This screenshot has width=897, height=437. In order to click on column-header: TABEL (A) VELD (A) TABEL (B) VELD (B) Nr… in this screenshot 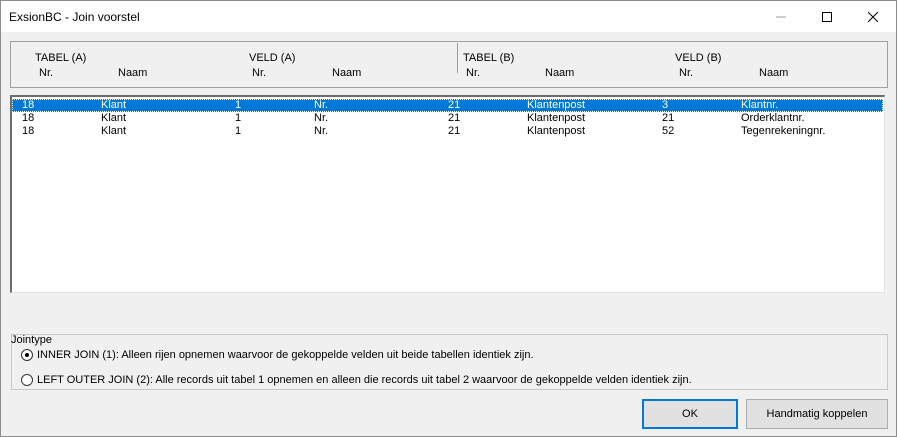, I will do `click(449, 64)`.